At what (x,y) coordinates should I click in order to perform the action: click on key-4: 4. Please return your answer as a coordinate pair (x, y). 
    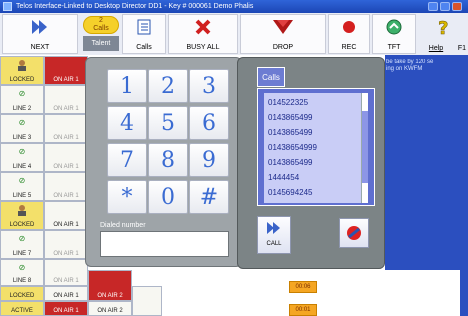
    Looking at the image, I should click on (127, 123).